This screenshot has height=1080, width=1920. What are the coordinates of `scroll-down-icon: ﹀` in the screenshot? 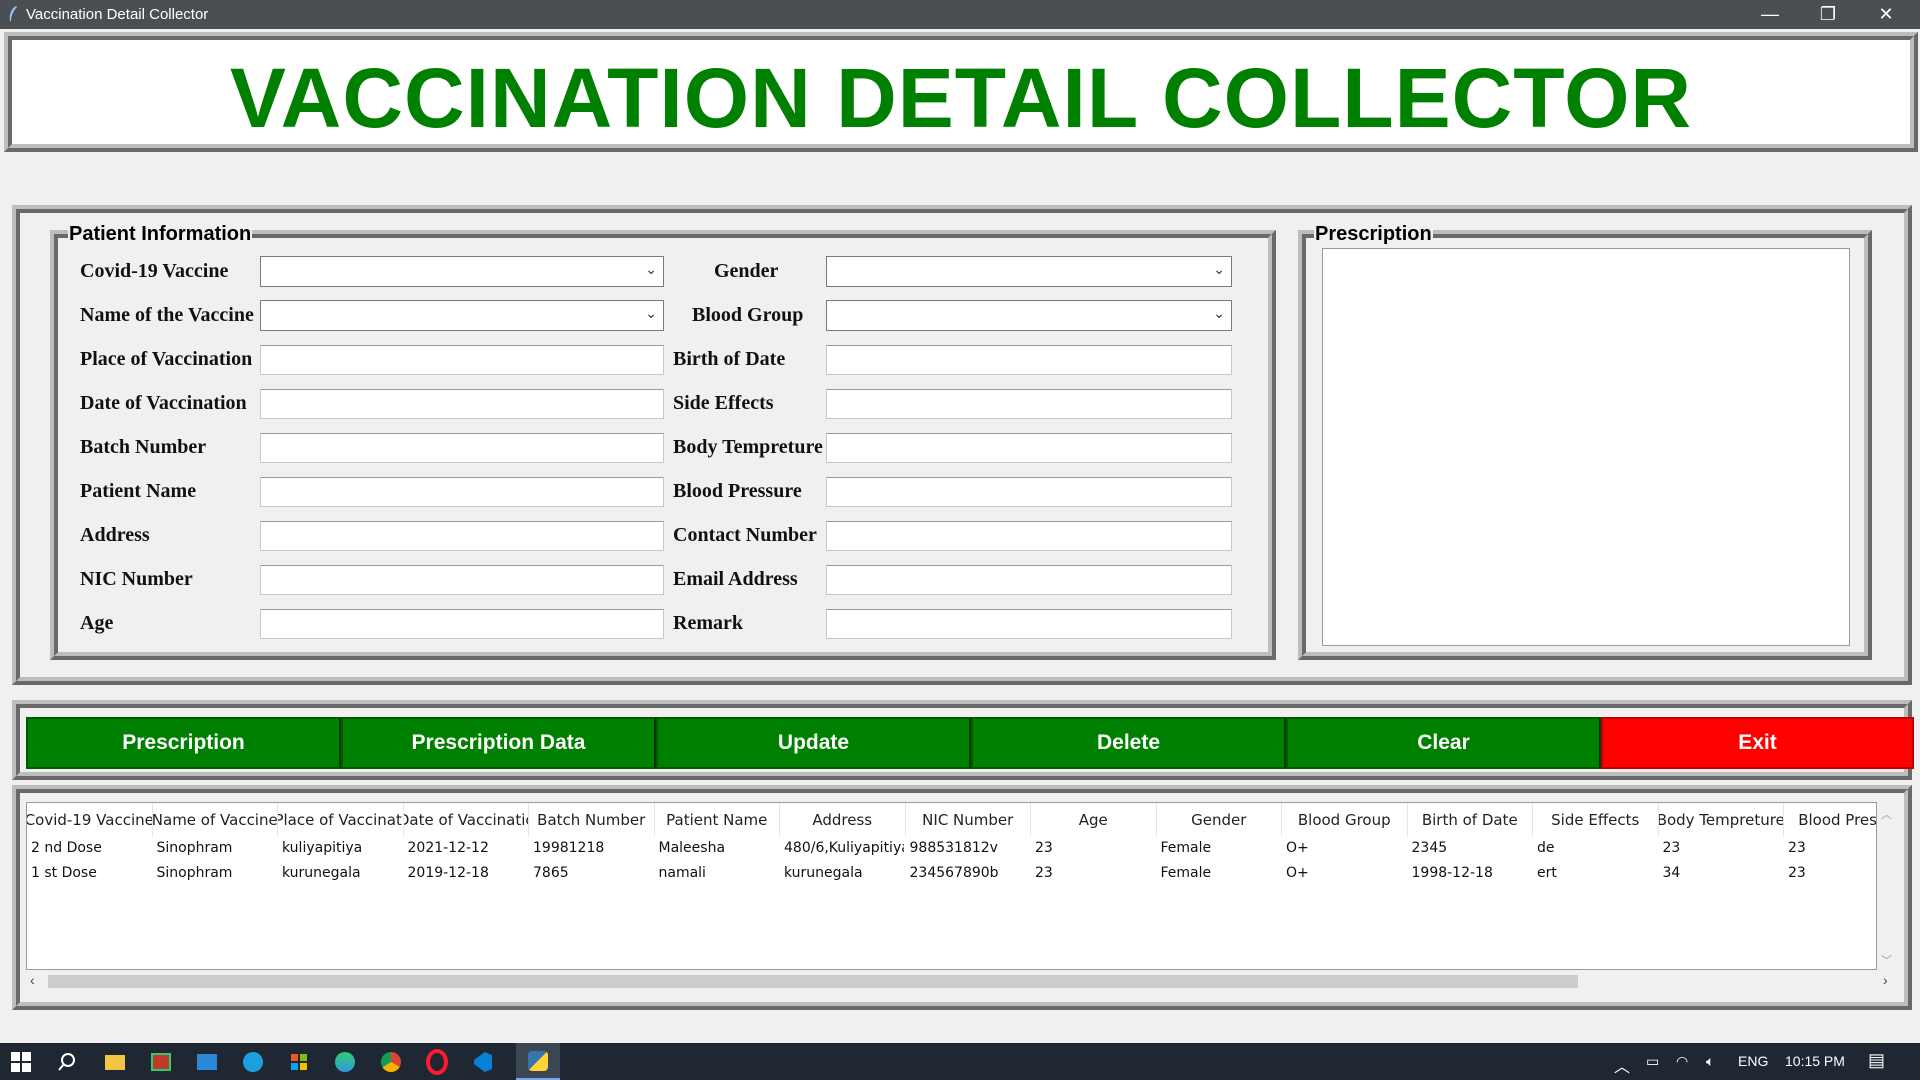 It's located at (1886, 960).